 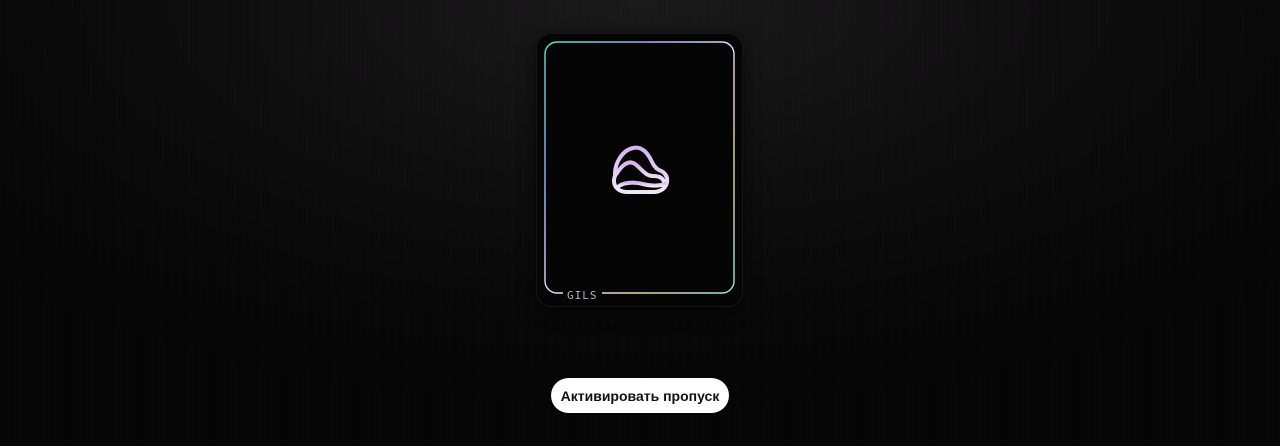 I want to click on mountain-cloud-logo-icon, so click(x=641, y=169).